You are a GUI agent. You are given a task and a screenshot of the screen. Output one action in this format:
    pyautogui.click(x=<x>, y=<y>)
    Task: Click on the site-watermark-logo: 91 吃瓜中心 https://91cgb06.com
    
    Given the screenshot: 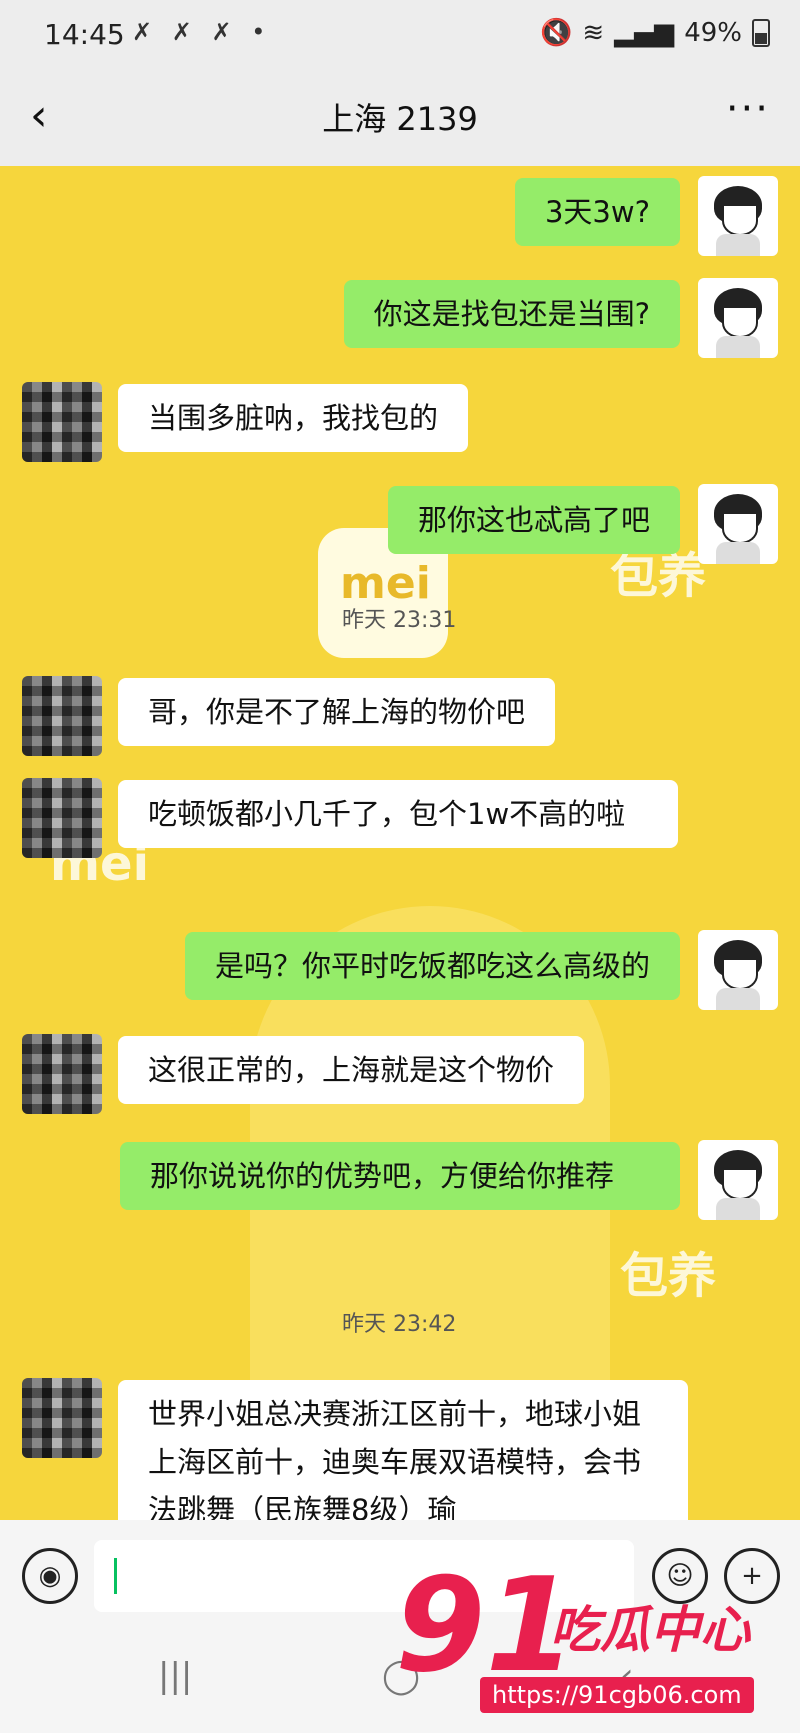 What is the action you would take?
    pyautogui.click(x=595, y=1645)
    